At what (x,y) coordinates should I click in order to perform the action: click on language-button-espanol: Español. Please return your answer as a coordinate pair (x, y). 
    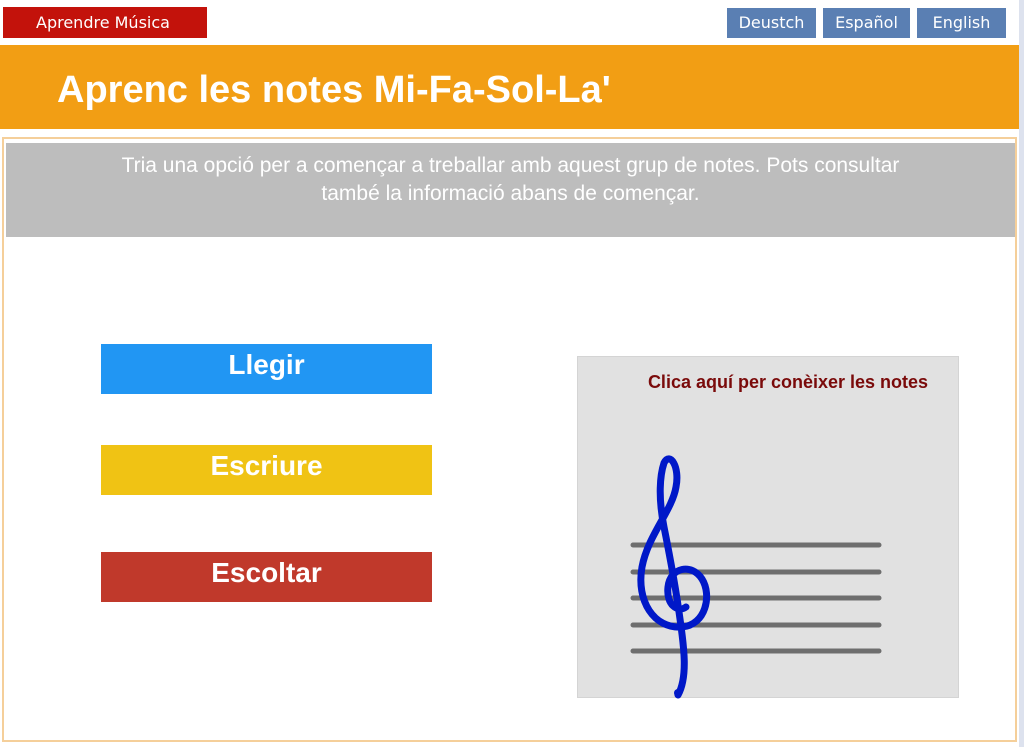
    Looking at the image, I should click on (866, 23).